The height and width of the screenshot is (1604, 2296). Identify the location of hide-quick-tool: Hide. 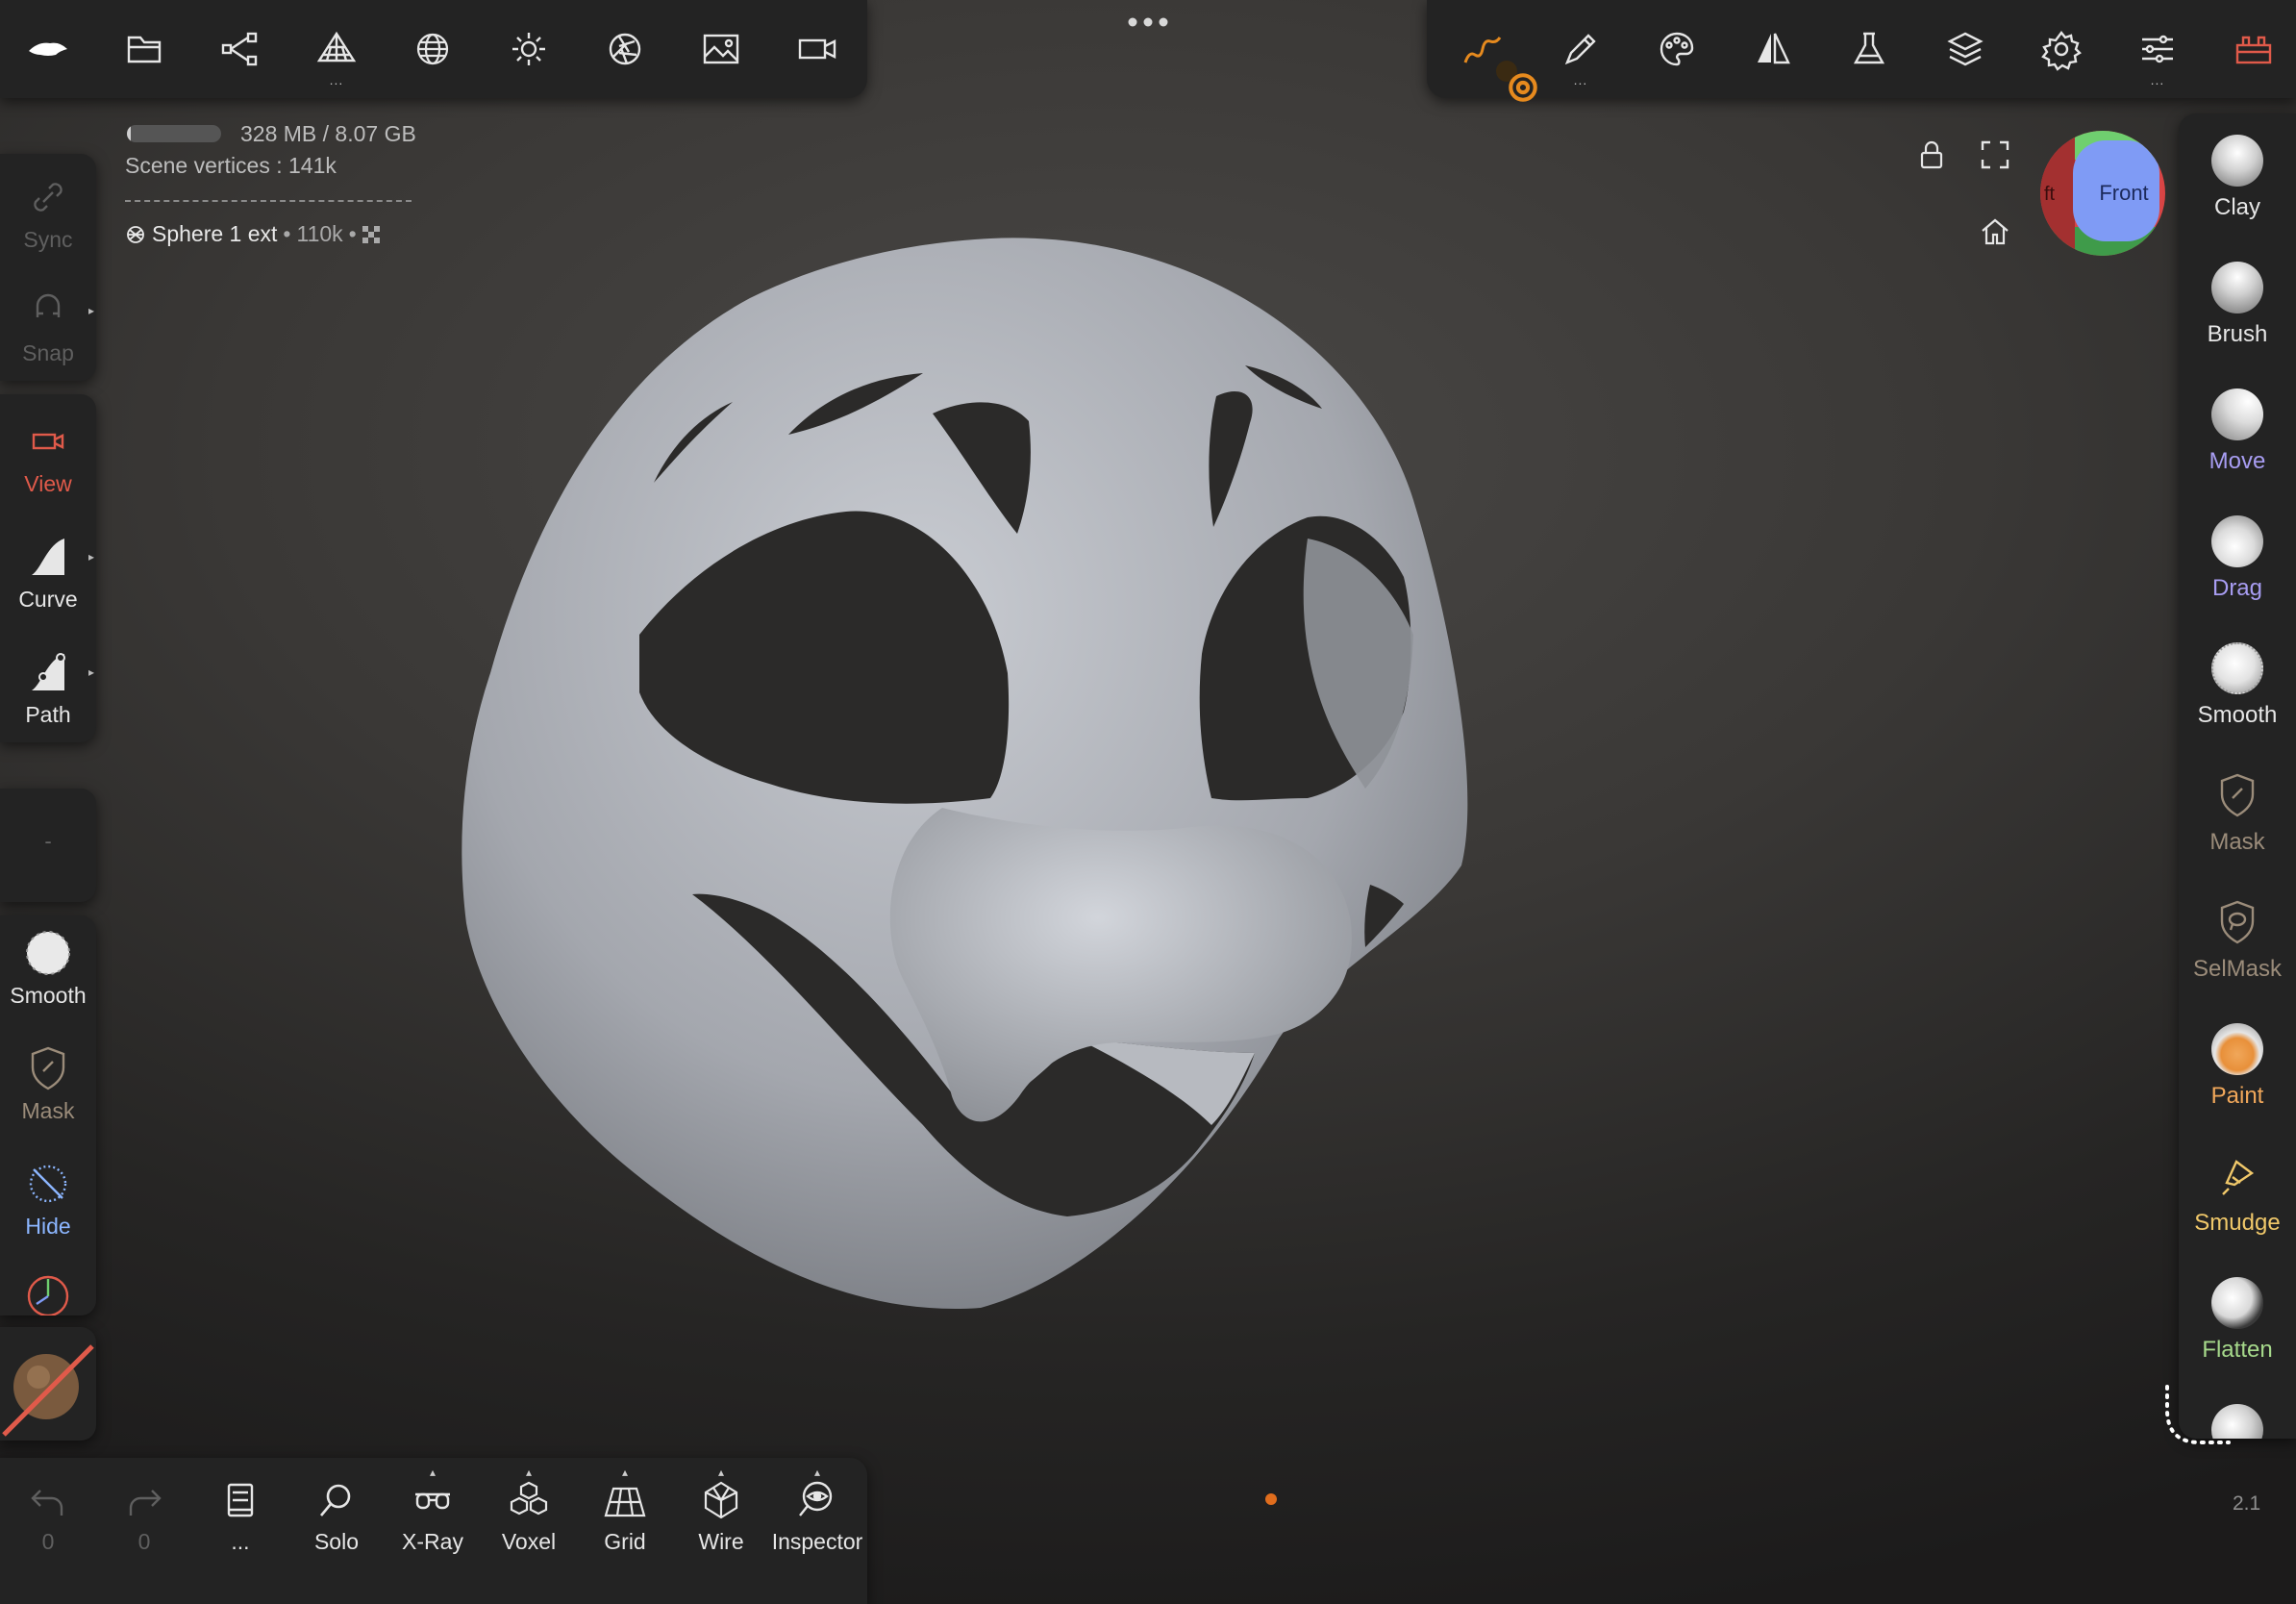
(48, 1199).